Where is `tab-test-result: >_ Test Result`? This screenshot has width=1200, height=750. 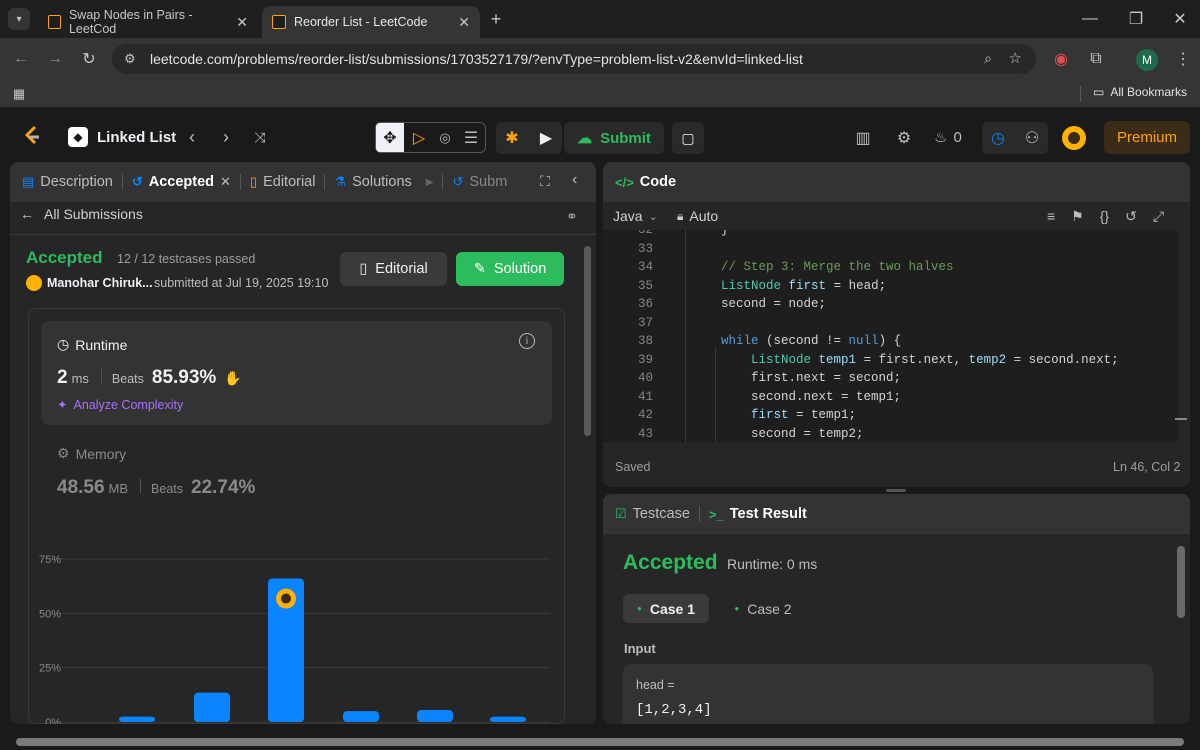 tab-test-result: >_ Test Result is located at coordinates (758, 514).